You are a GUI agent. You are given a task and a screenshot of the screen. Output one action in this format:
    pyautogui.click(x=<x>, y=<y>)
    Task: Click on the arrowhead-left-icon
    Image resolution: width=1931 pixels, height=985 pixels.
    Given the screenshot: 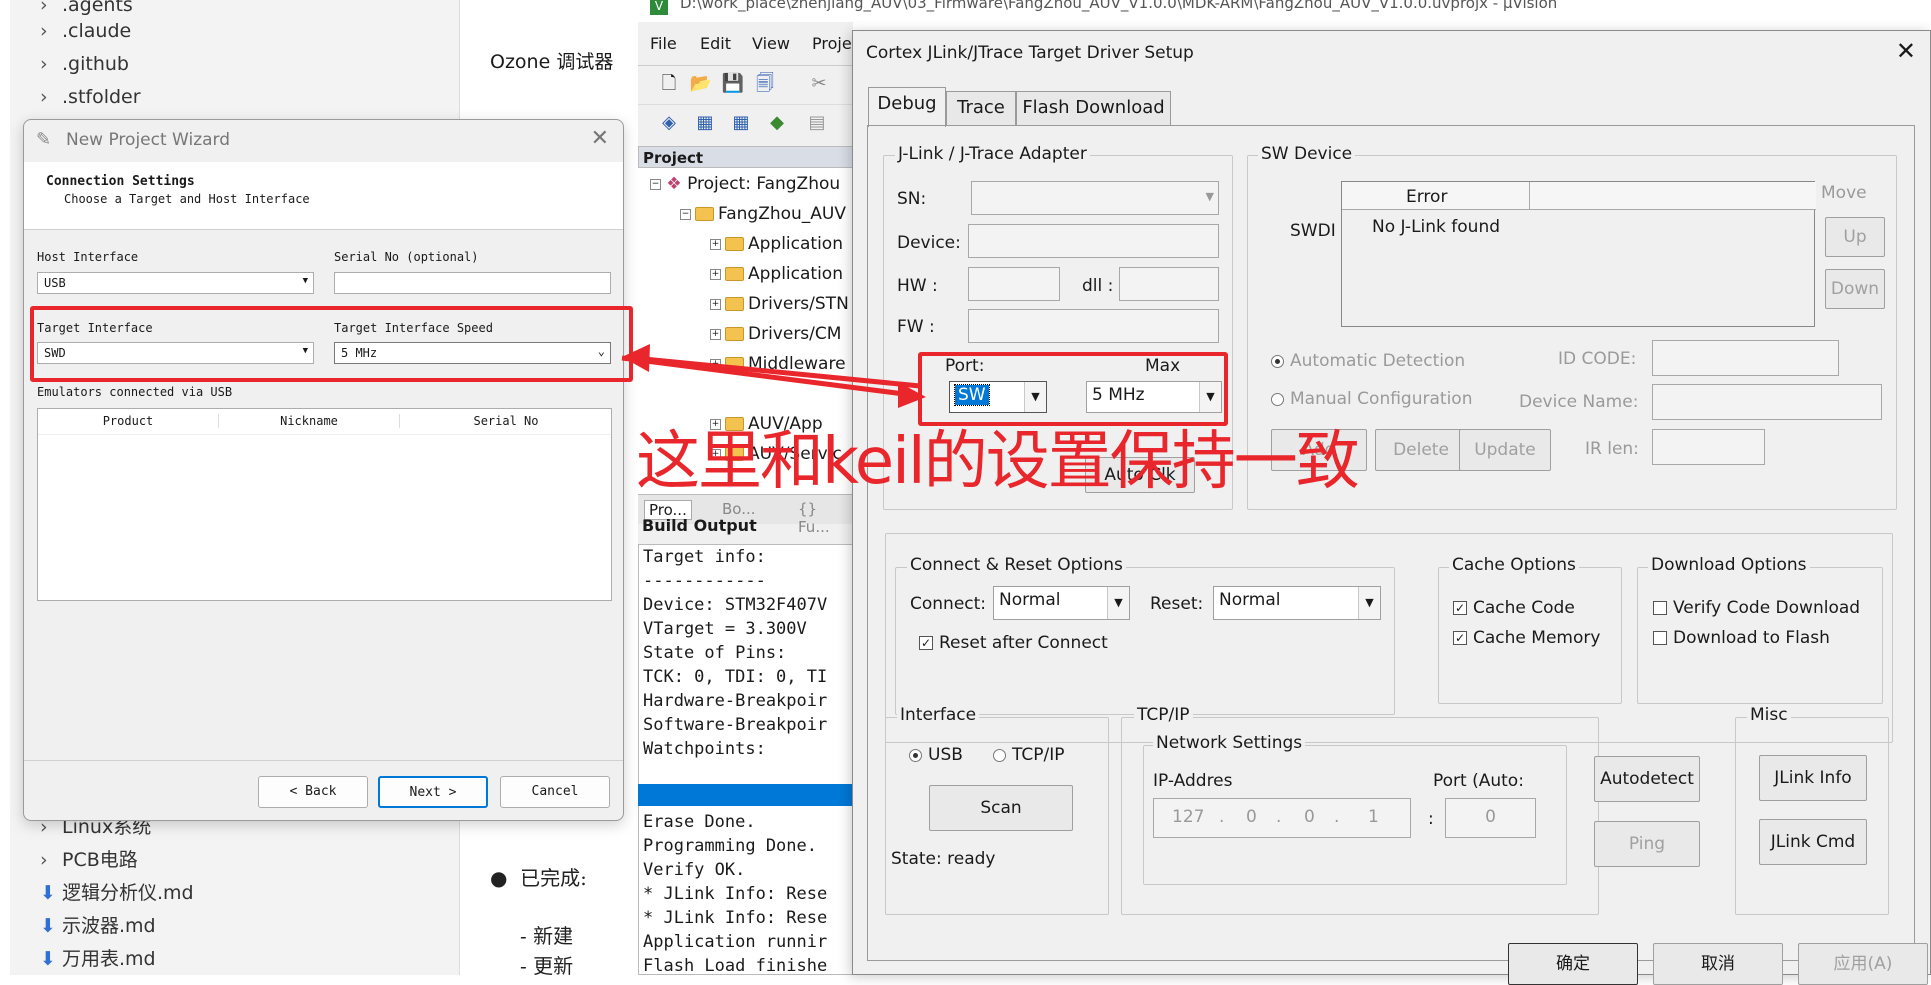 What is the action you would take?
    pyautogui.click(x=636, y=358)
    